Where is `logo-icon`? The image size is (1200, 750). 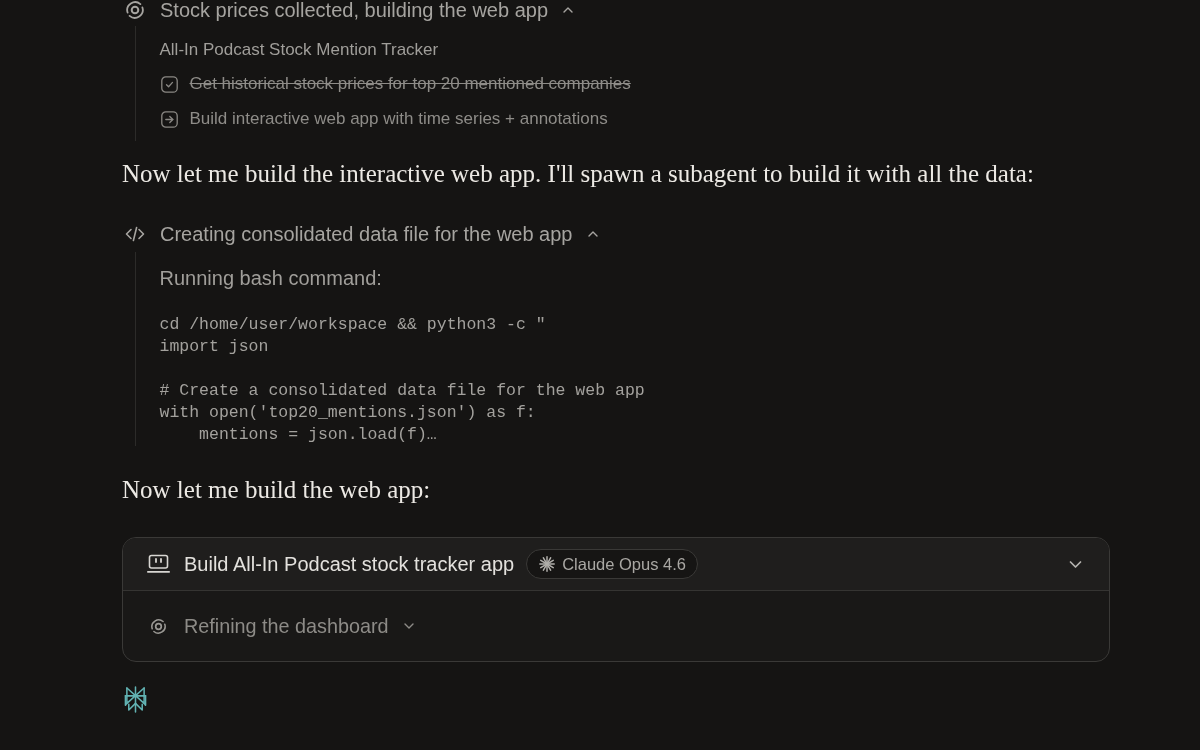
logo-icon is located at coordinates (135, 699).